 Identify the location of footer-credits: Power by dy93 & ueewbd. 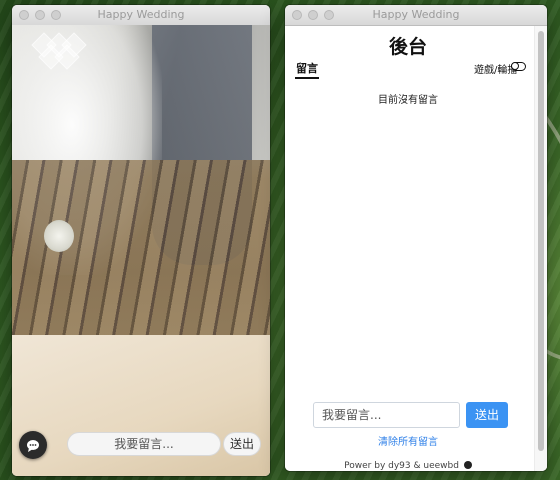
(401, 466).